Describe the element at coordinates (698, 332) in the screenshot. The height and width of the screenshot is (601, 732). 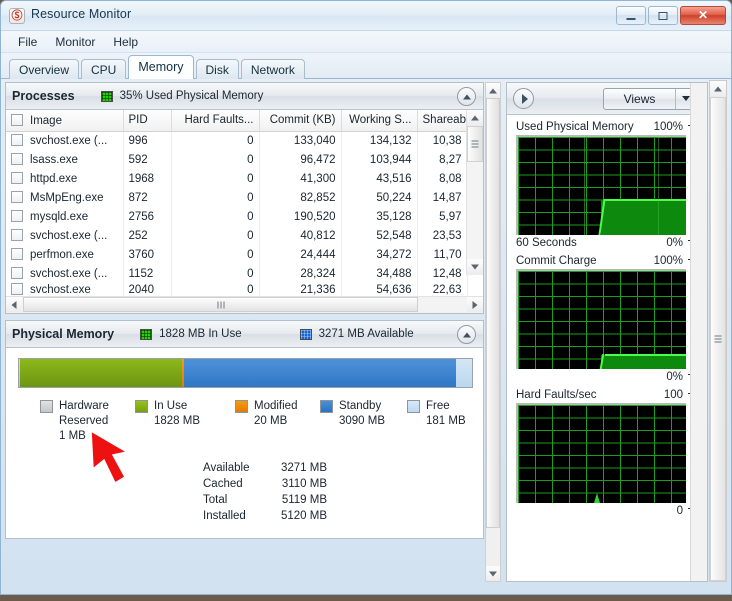
I see `graphs-pane-scrollbar` at that location.